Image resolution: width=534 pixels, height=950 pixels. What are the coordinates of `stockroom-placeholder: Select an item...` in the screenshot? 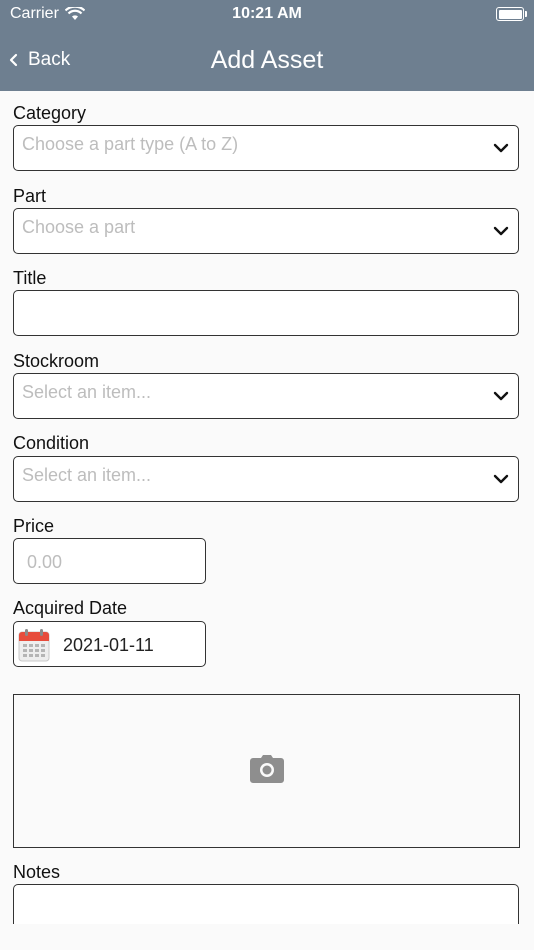 It's located at (87, 392).